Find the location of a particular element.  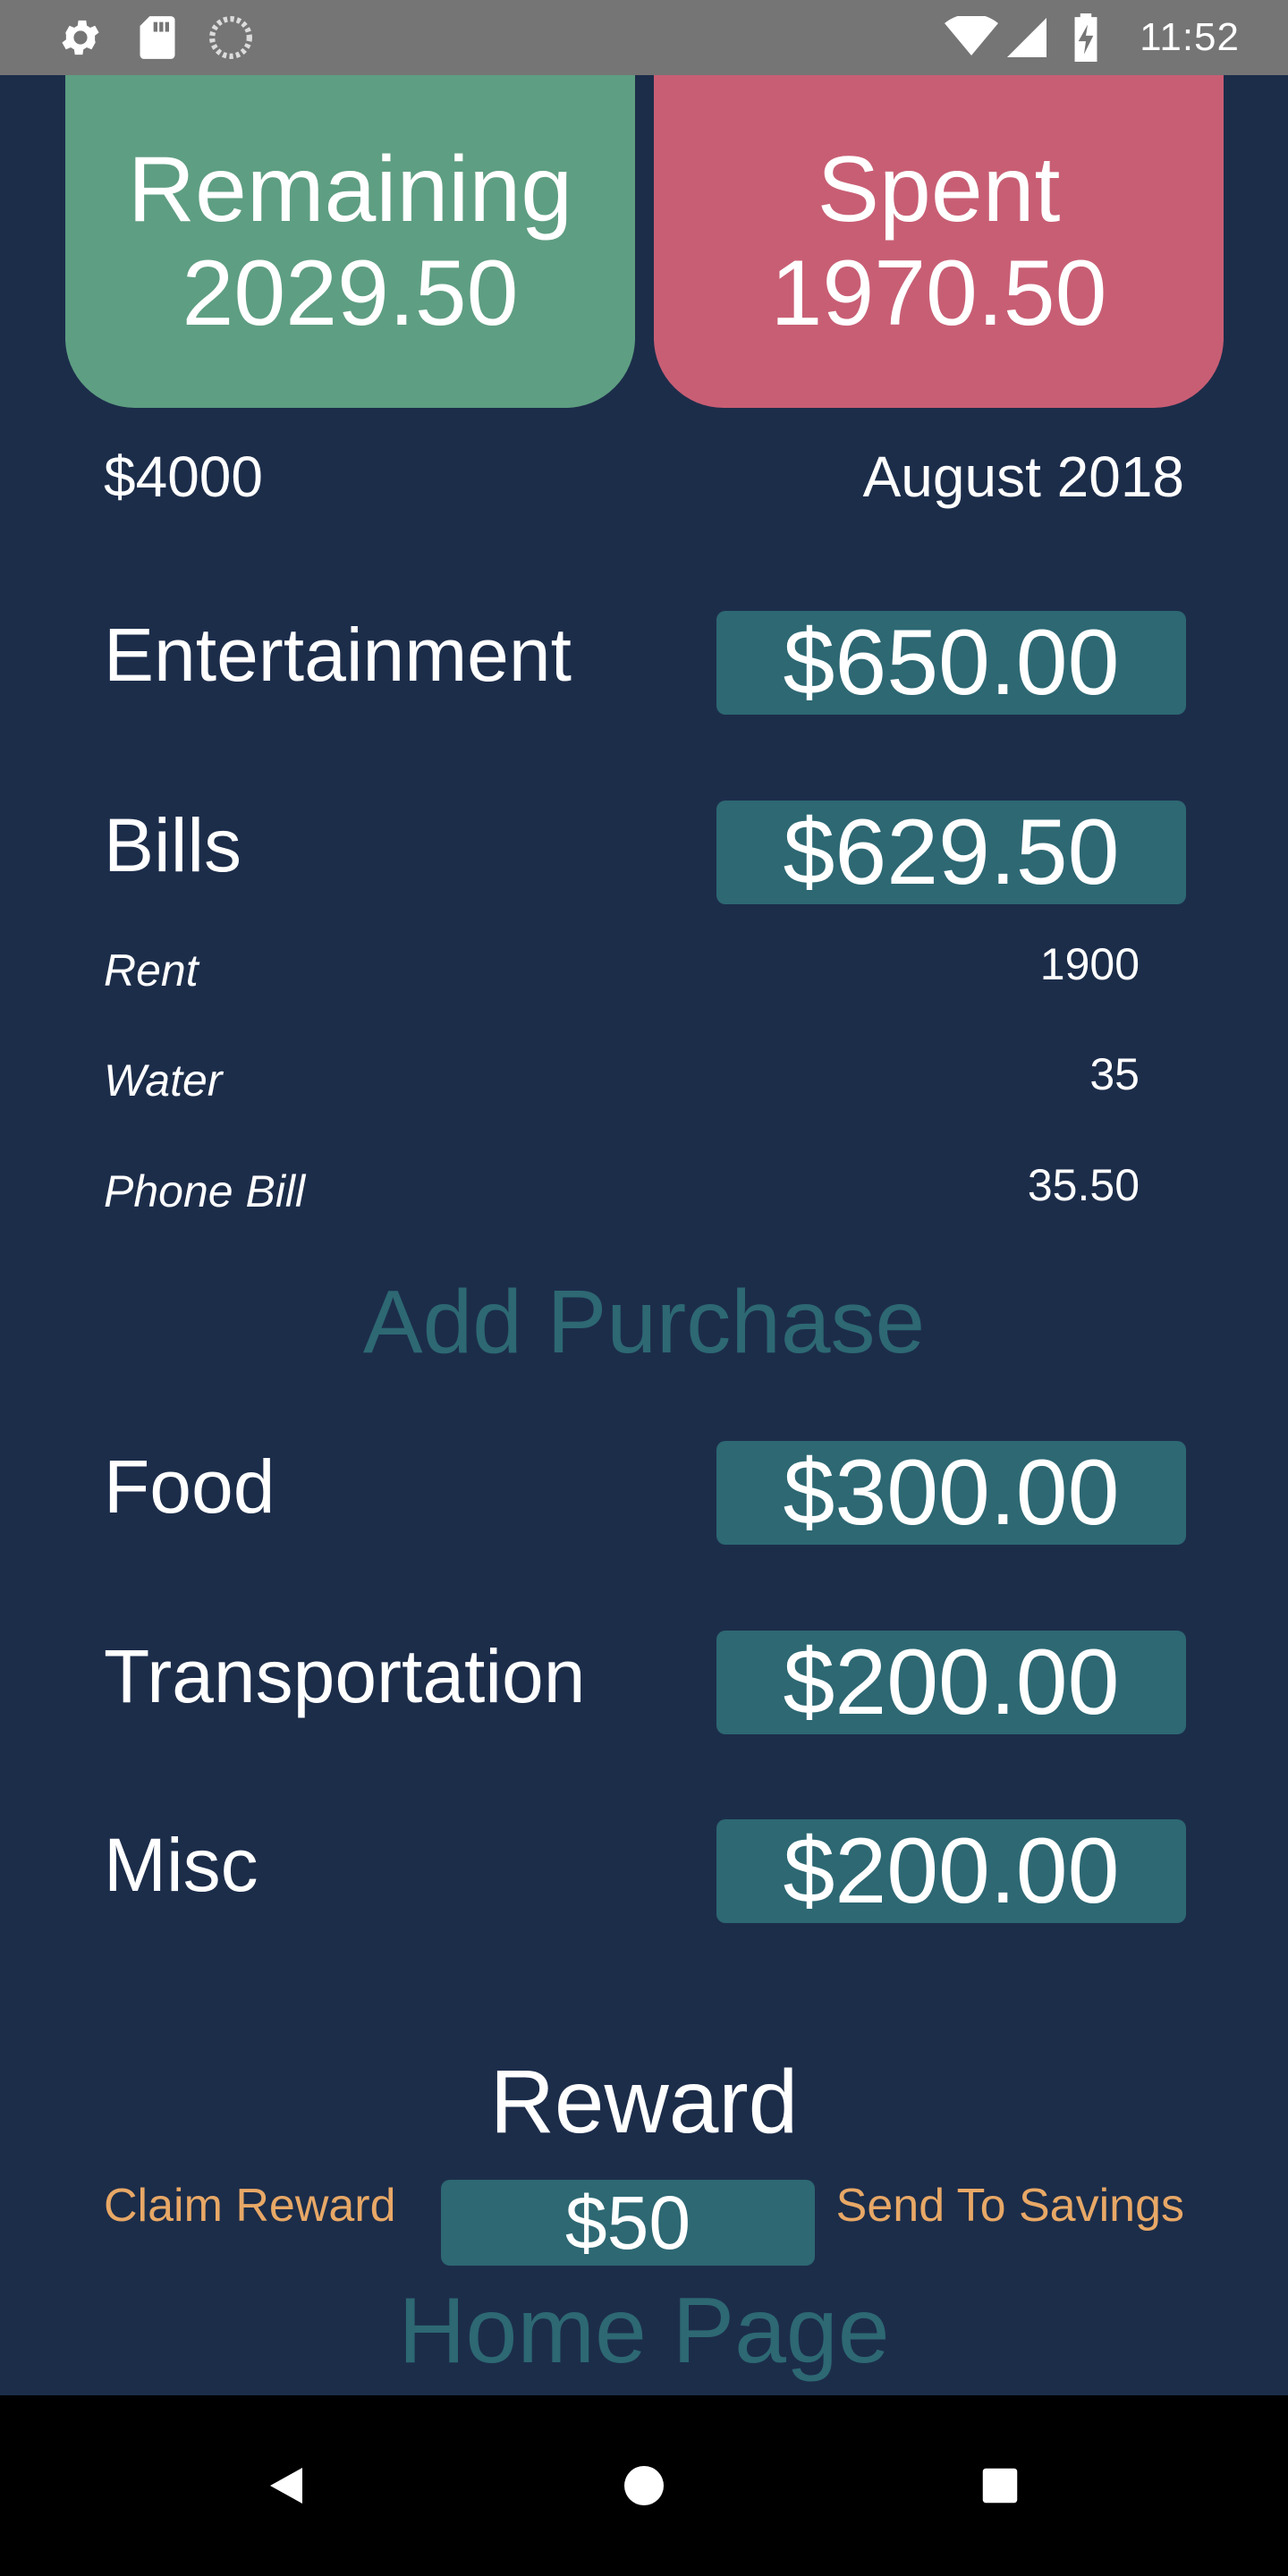

budget-total: $4000 is located at coordinates (183, 477).